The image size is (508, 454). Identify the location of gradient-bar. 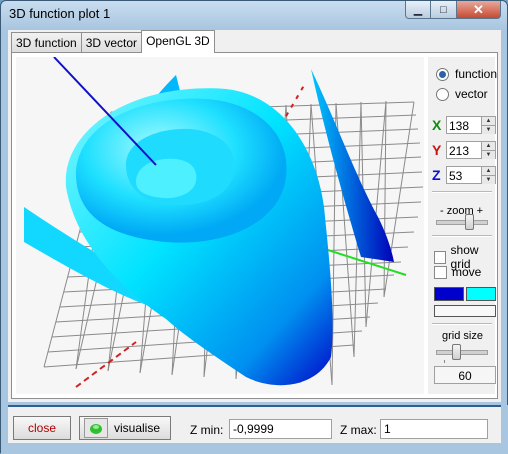
(465, 311).